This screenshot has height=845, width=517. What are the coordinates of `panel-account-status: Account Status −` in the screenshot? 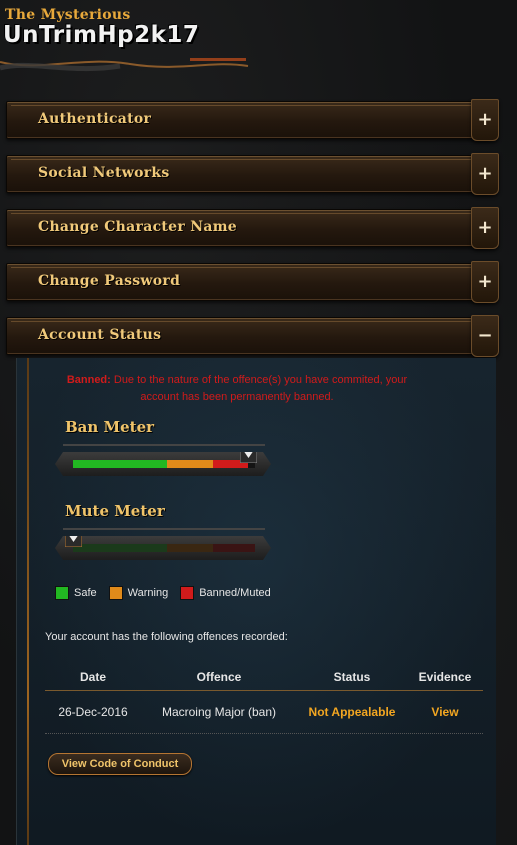 It's located at (252, 336).